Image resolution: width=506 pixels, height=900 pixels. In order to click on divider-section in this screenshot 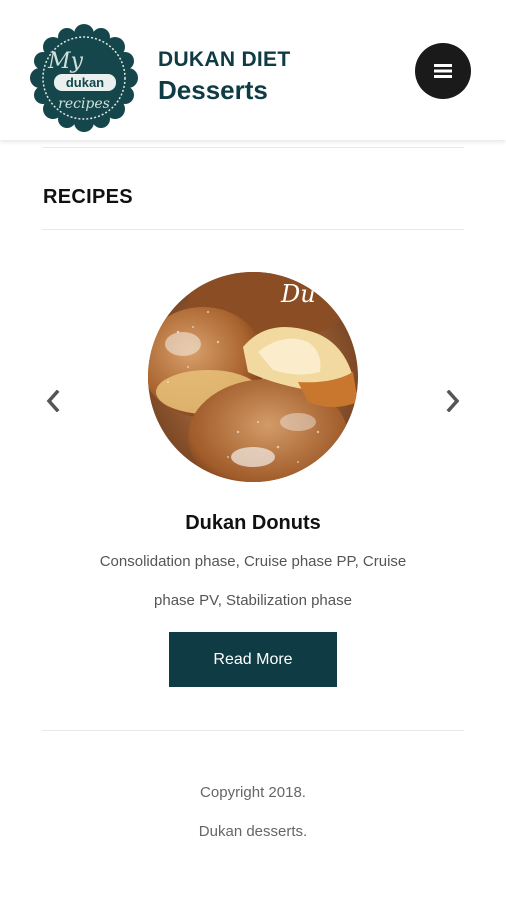, I will do `click(253, 229)`.